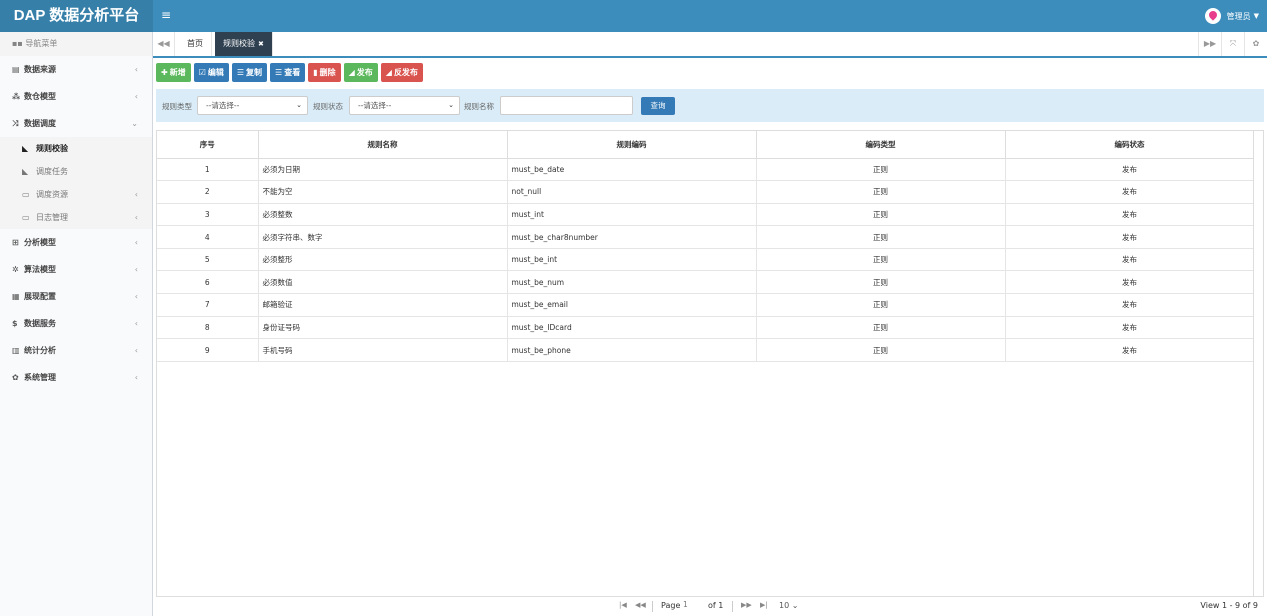 The width and height of the screenshot is (1267, 616). Describe the element at coordinates (716, 605) in the screenshot. I see `page-total: of 1` at that location.